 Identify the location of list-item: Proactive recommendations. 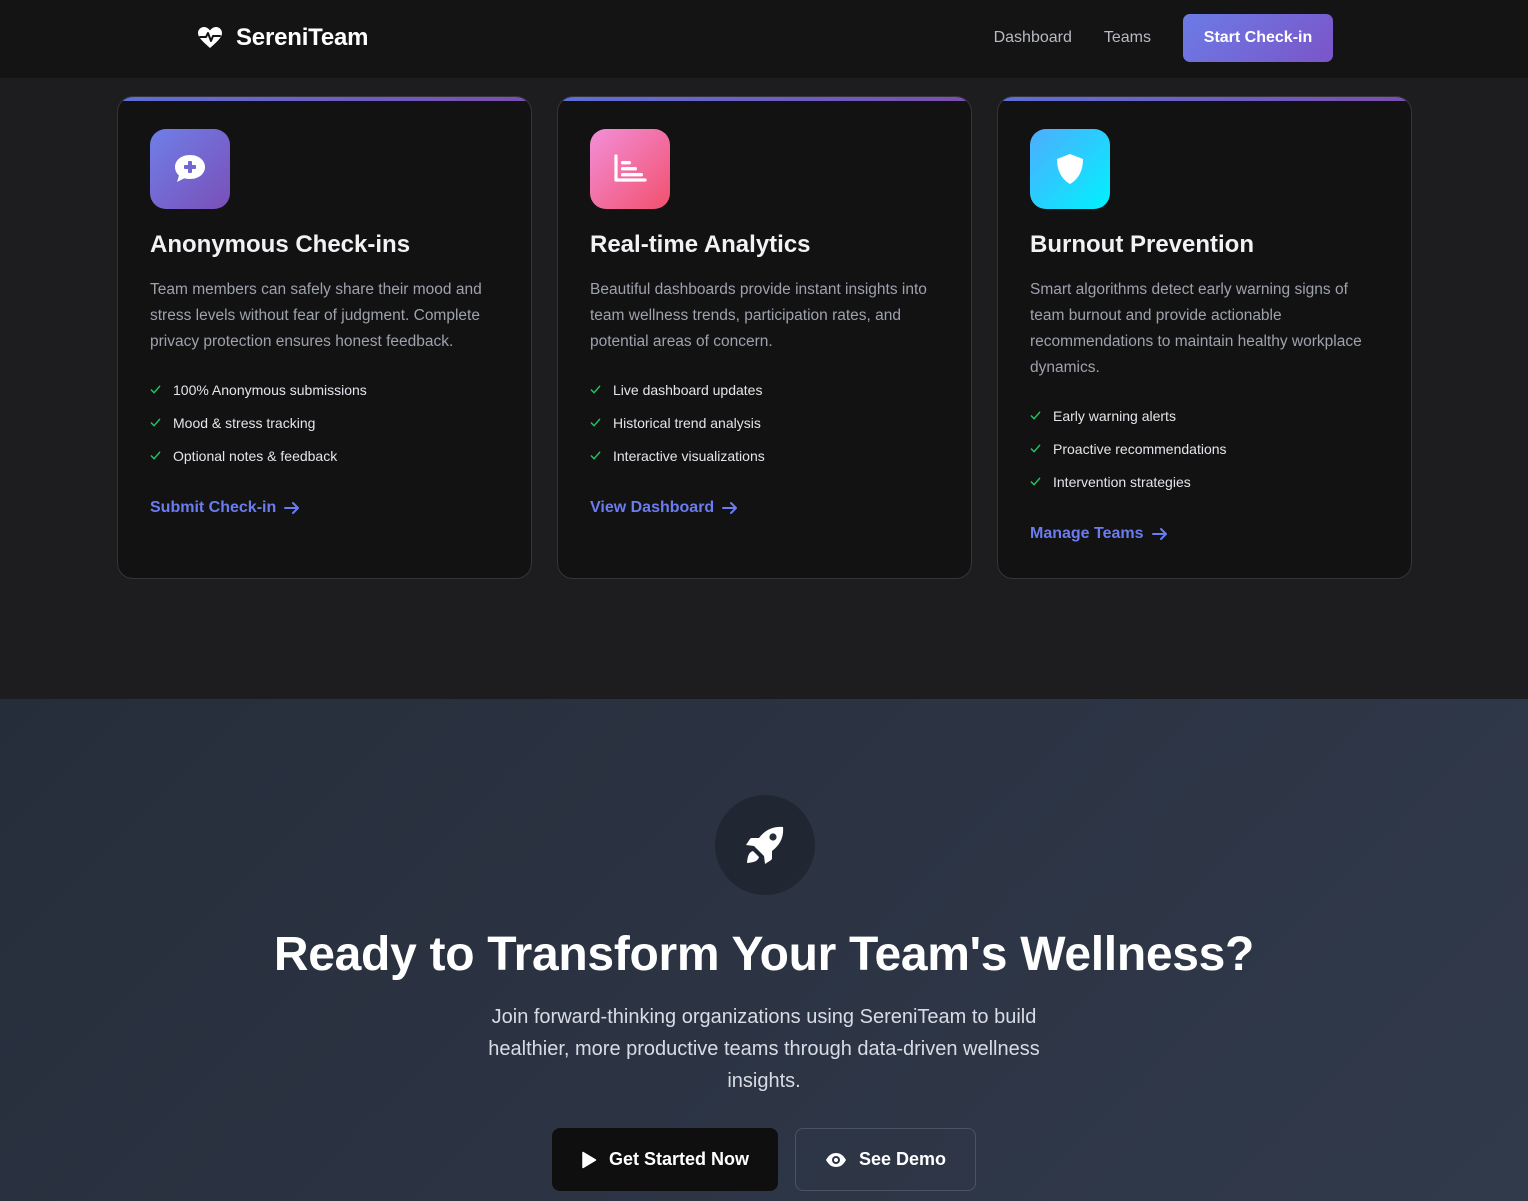
(1128, 448).